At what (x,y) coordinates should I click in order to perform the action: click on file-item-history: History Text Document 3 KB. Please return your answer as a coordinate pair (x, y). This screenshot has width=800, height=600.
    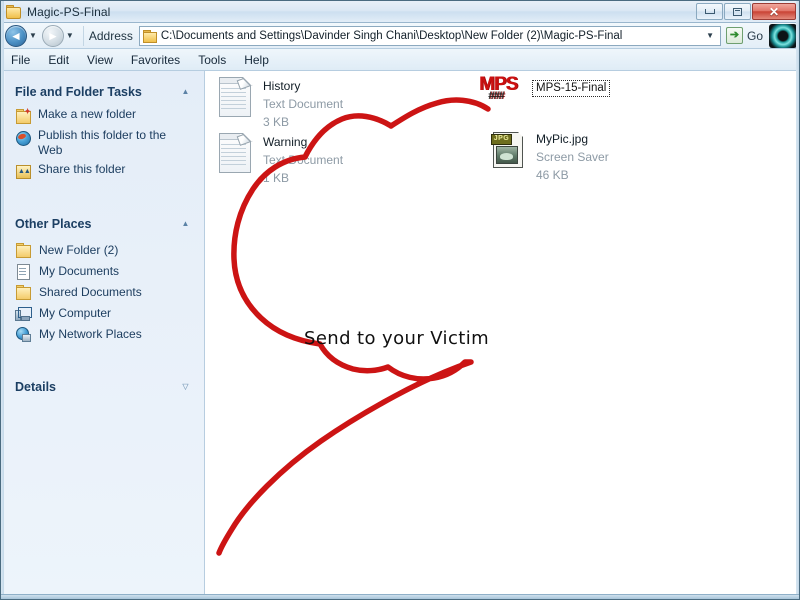
    Looking at the image, I should click on (280, 103).